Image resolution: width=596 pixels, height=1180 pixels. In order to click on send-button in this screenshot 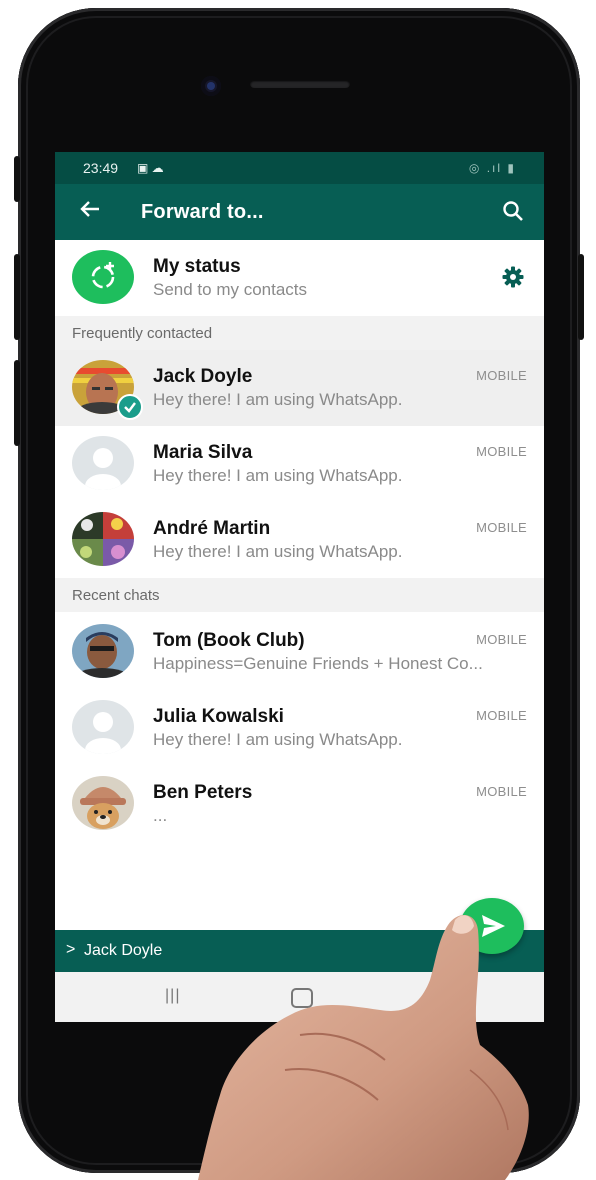, I will do `click(492, 926)`.